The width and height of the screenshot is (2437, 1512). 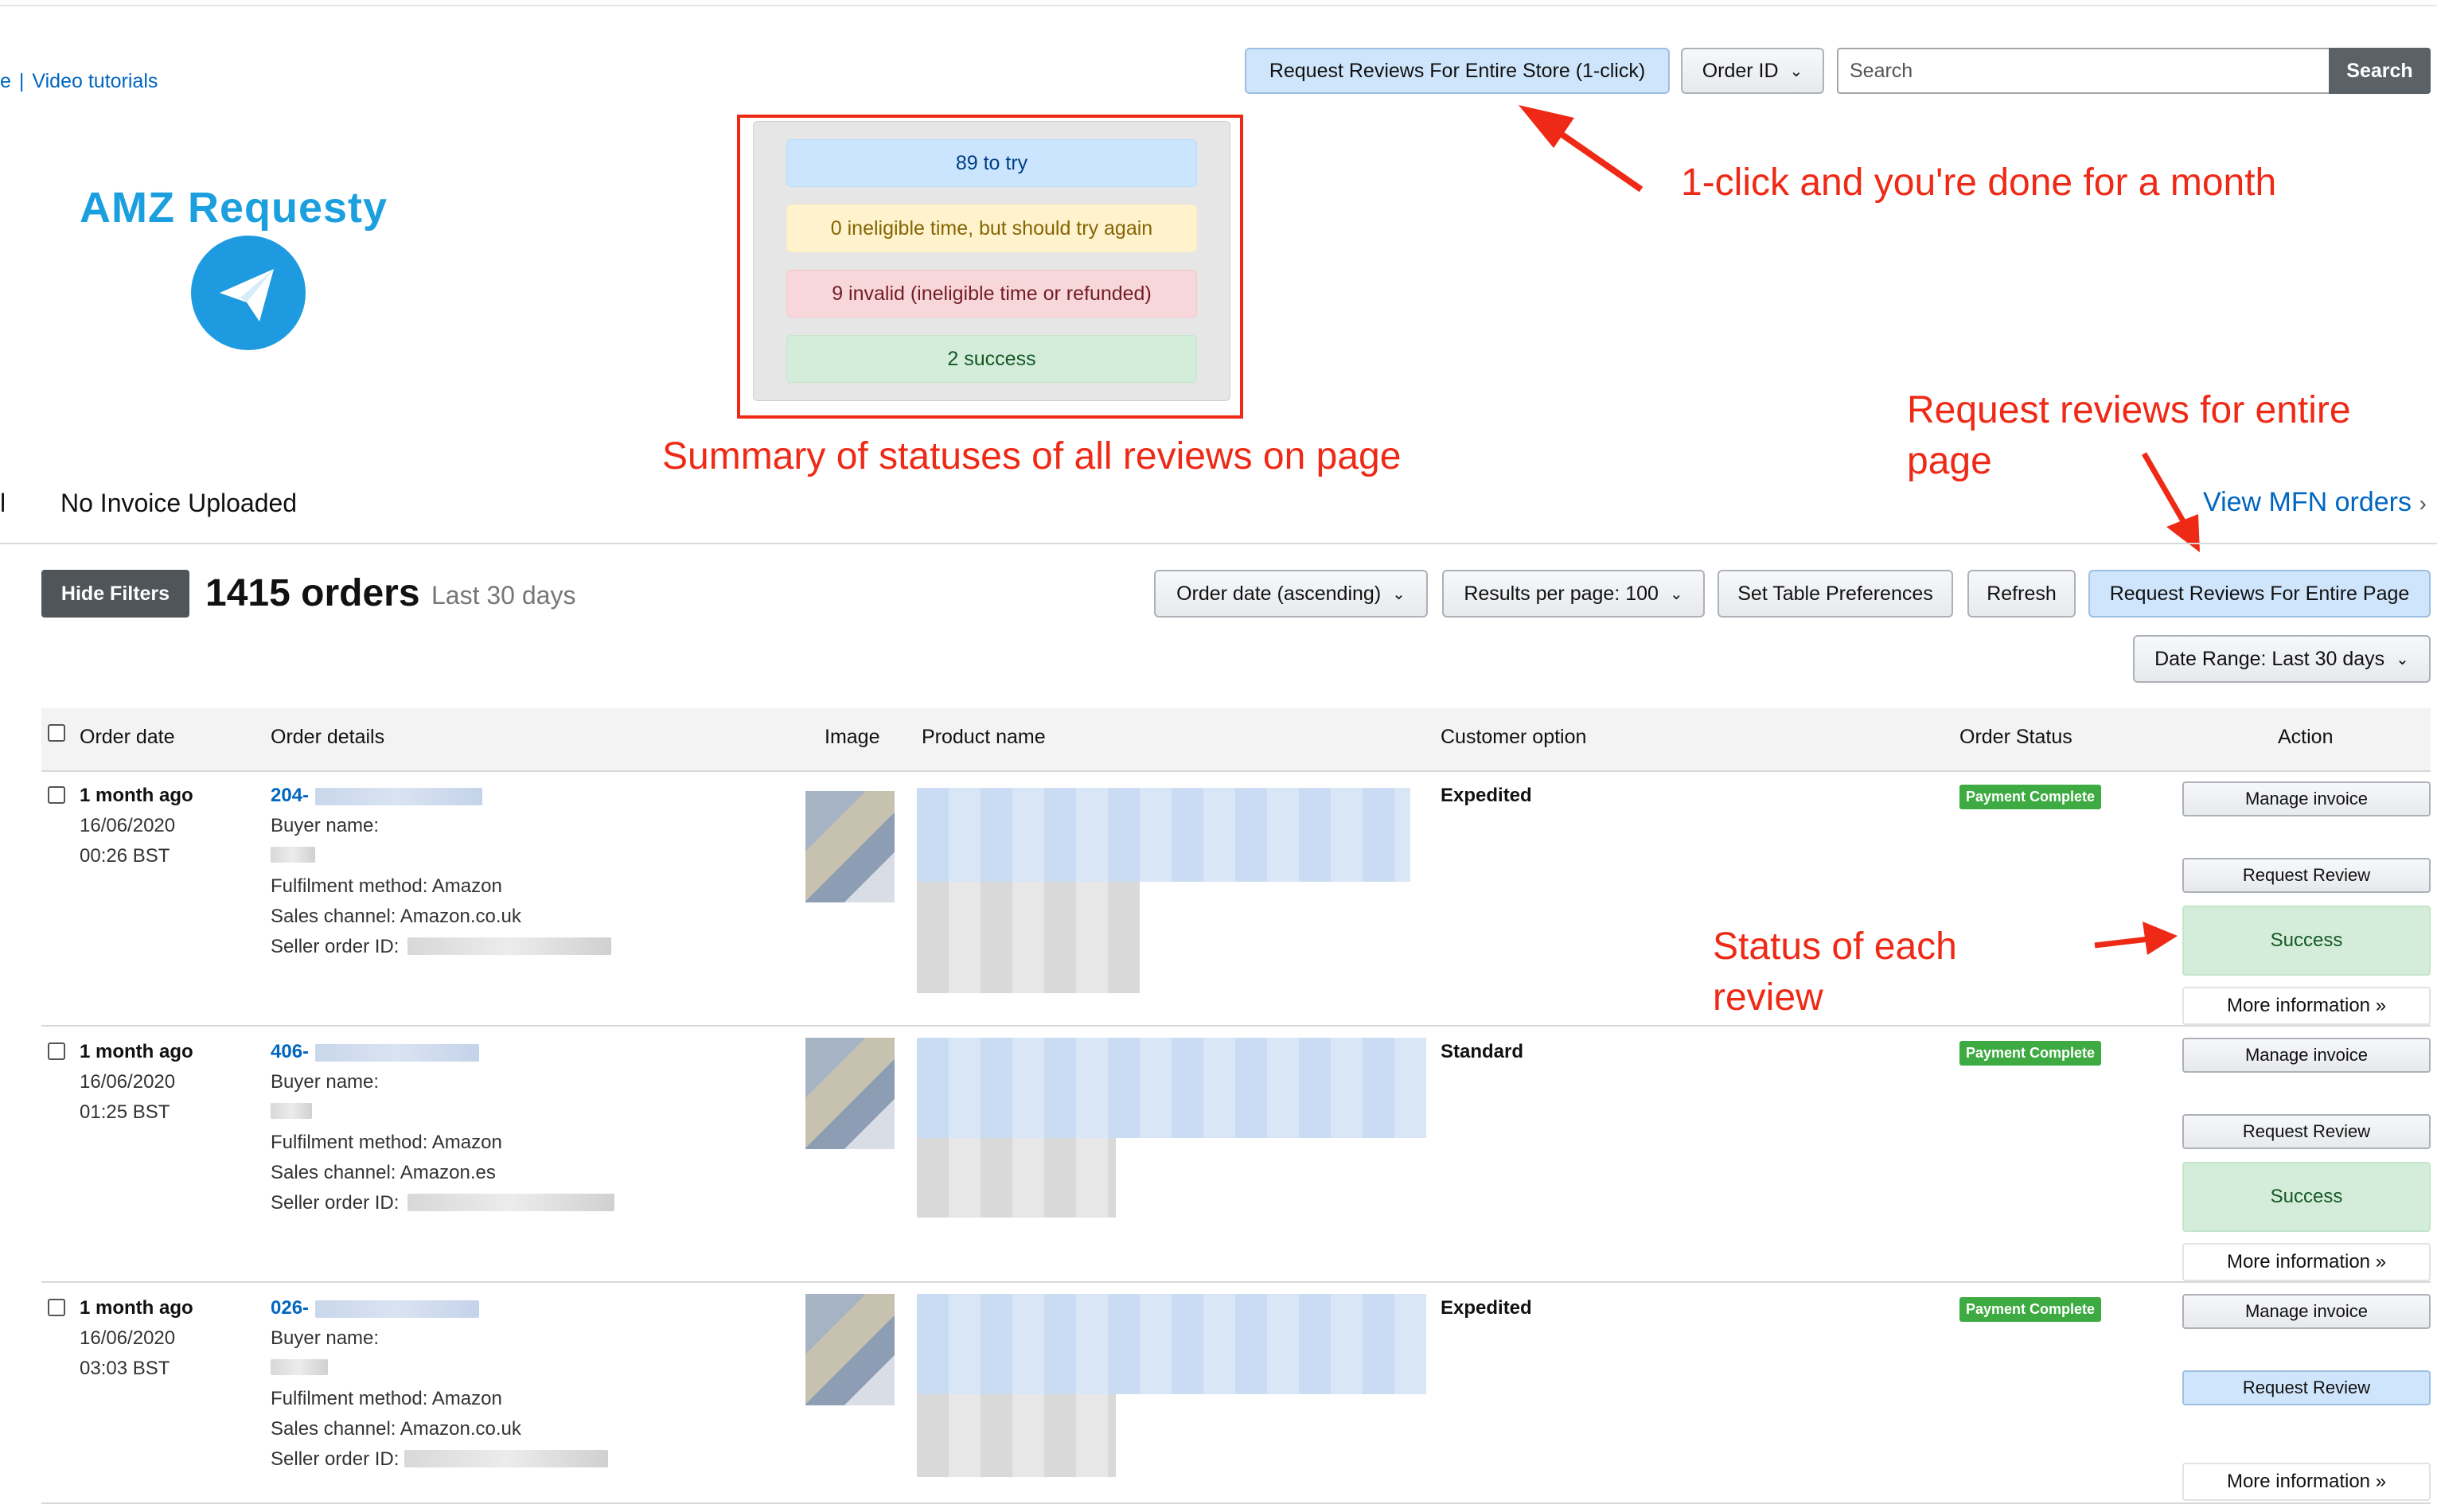 What do you see at coordinates (1218, 543) in the screenshot?
I see `section-divider` at bounding box center [1218, 543].